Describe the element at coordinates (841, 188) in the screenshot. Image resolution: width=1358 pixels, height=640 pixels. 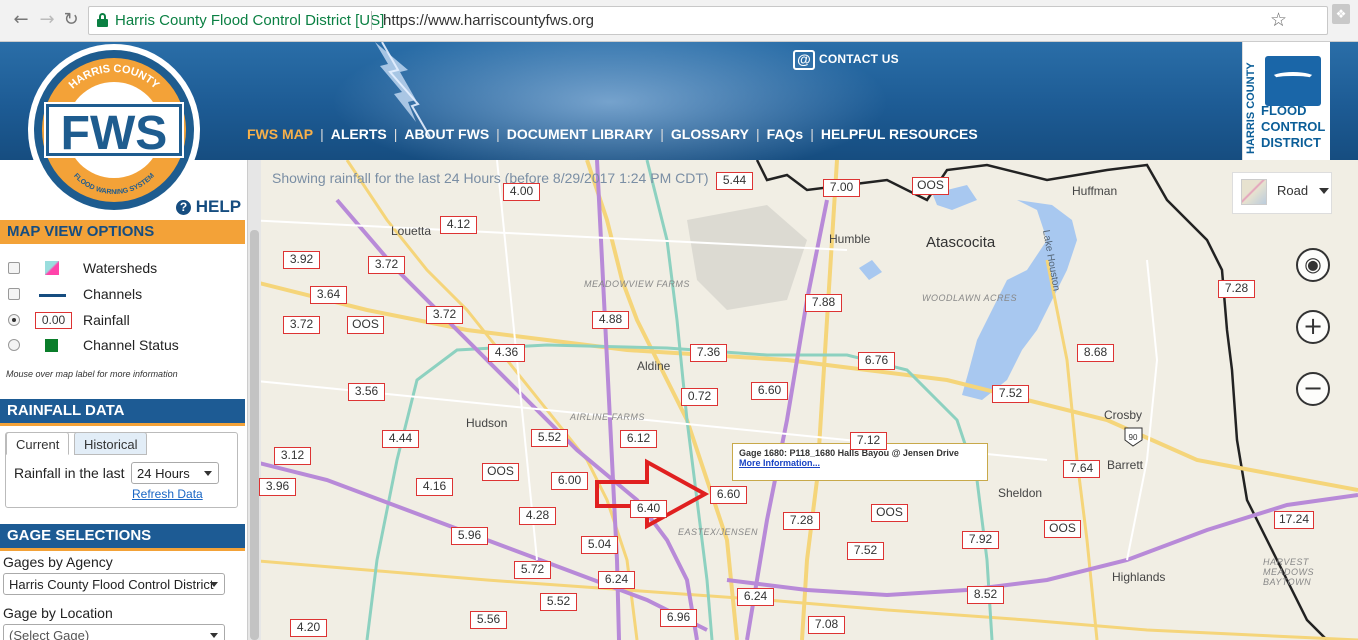
I see `gage-label: 7.00` at that location.